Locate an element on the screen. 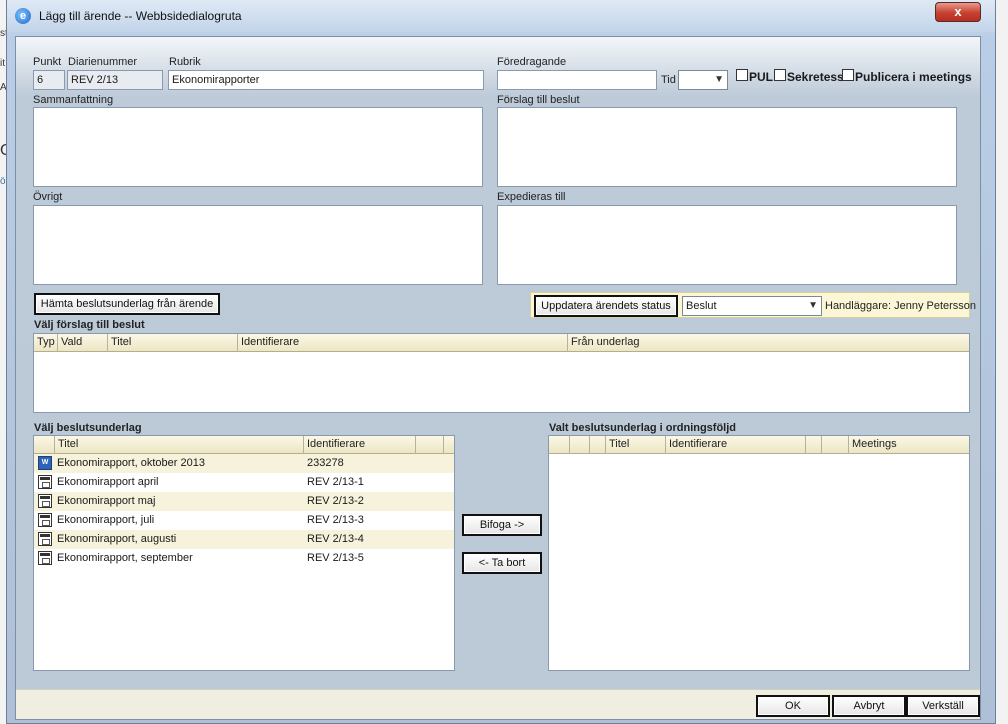  table-row: W Ekonomirapport, oktober 2013 233278 is located at coordinates (244, 463).